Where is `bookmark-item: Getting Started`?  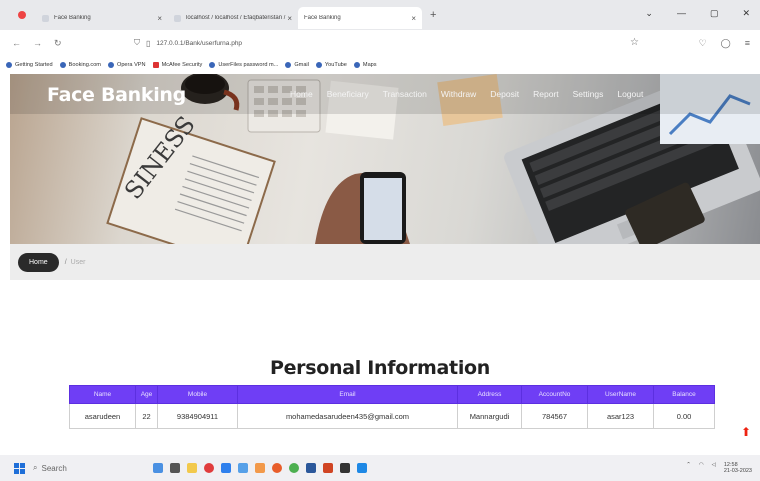 bookmark-item: Getting Started is located at coordinates (29, 65).